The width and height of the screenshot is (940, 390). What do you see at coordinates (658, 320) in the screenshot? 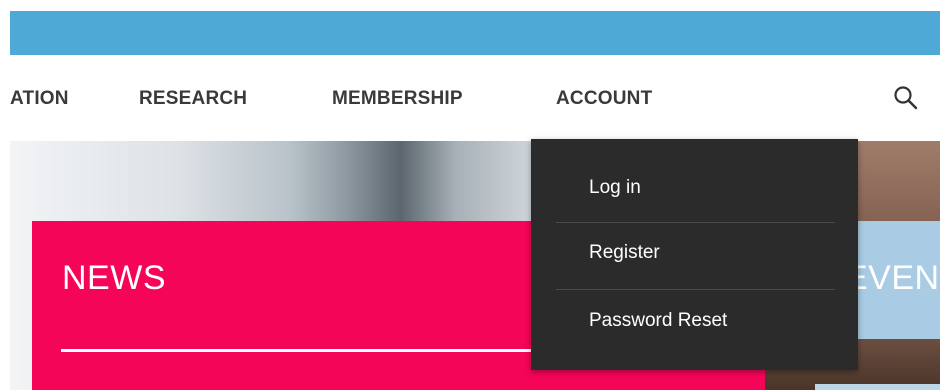
I see `menu-item-label: Password Reset` at bounding box center [658, 320].